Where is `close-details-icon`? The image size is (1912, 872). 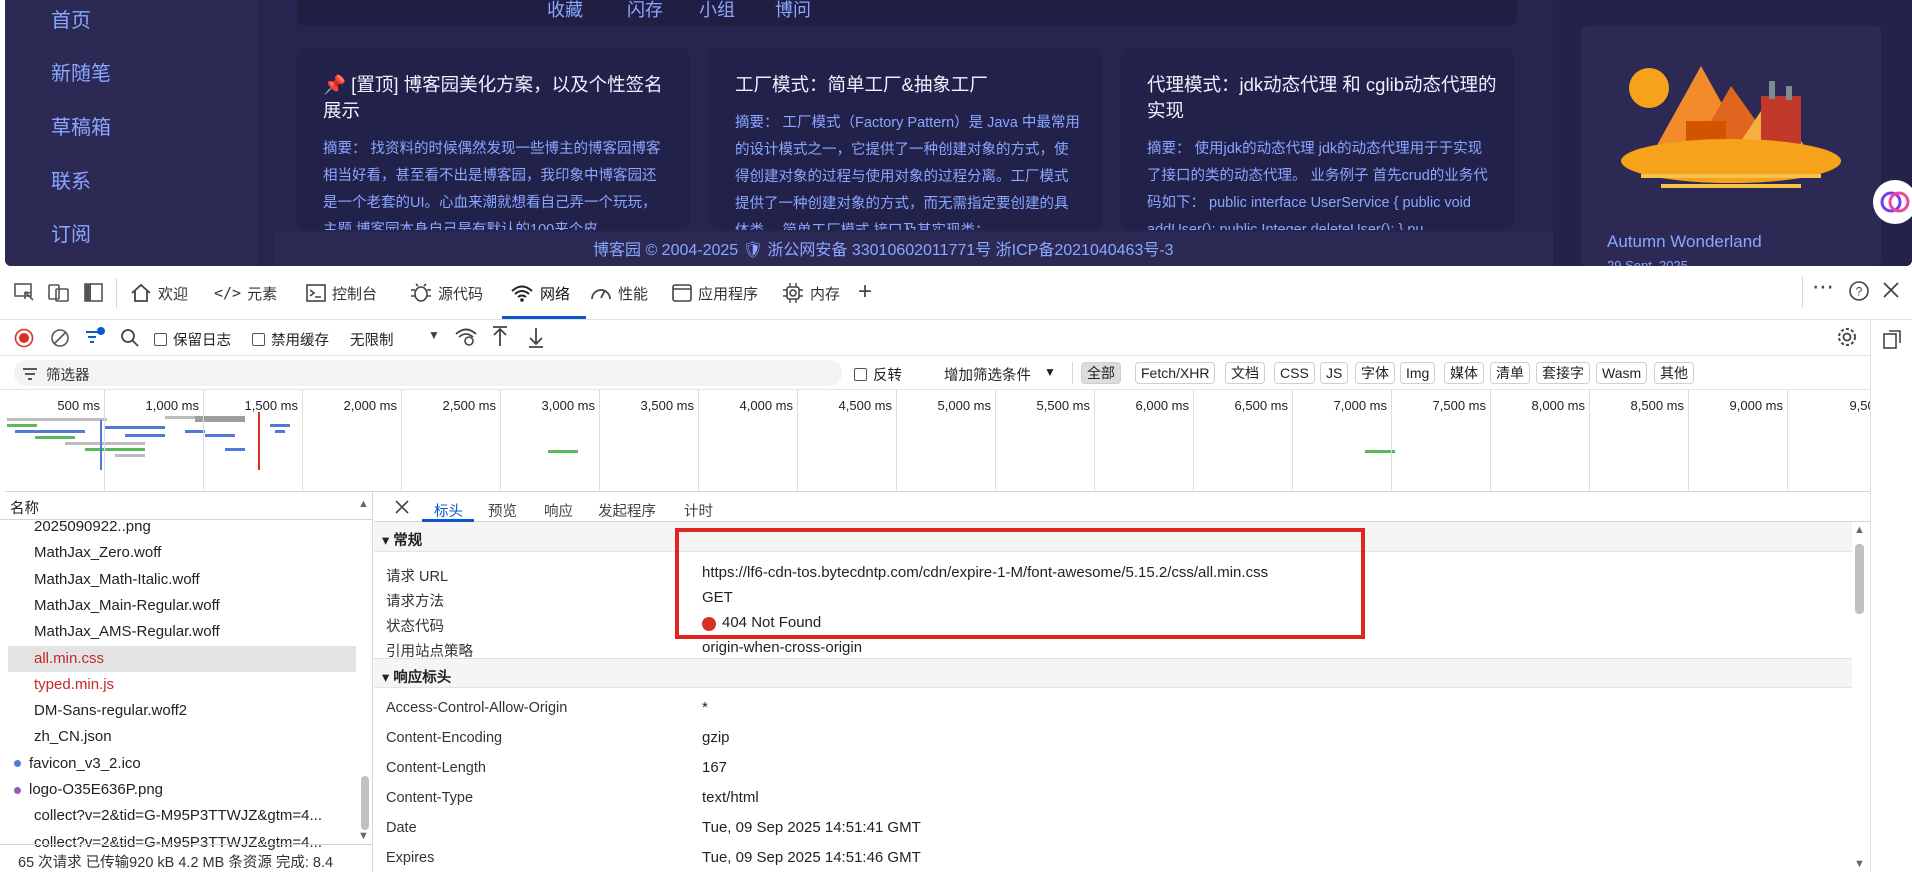 close-details-icon is located at coordinates (402, 507).